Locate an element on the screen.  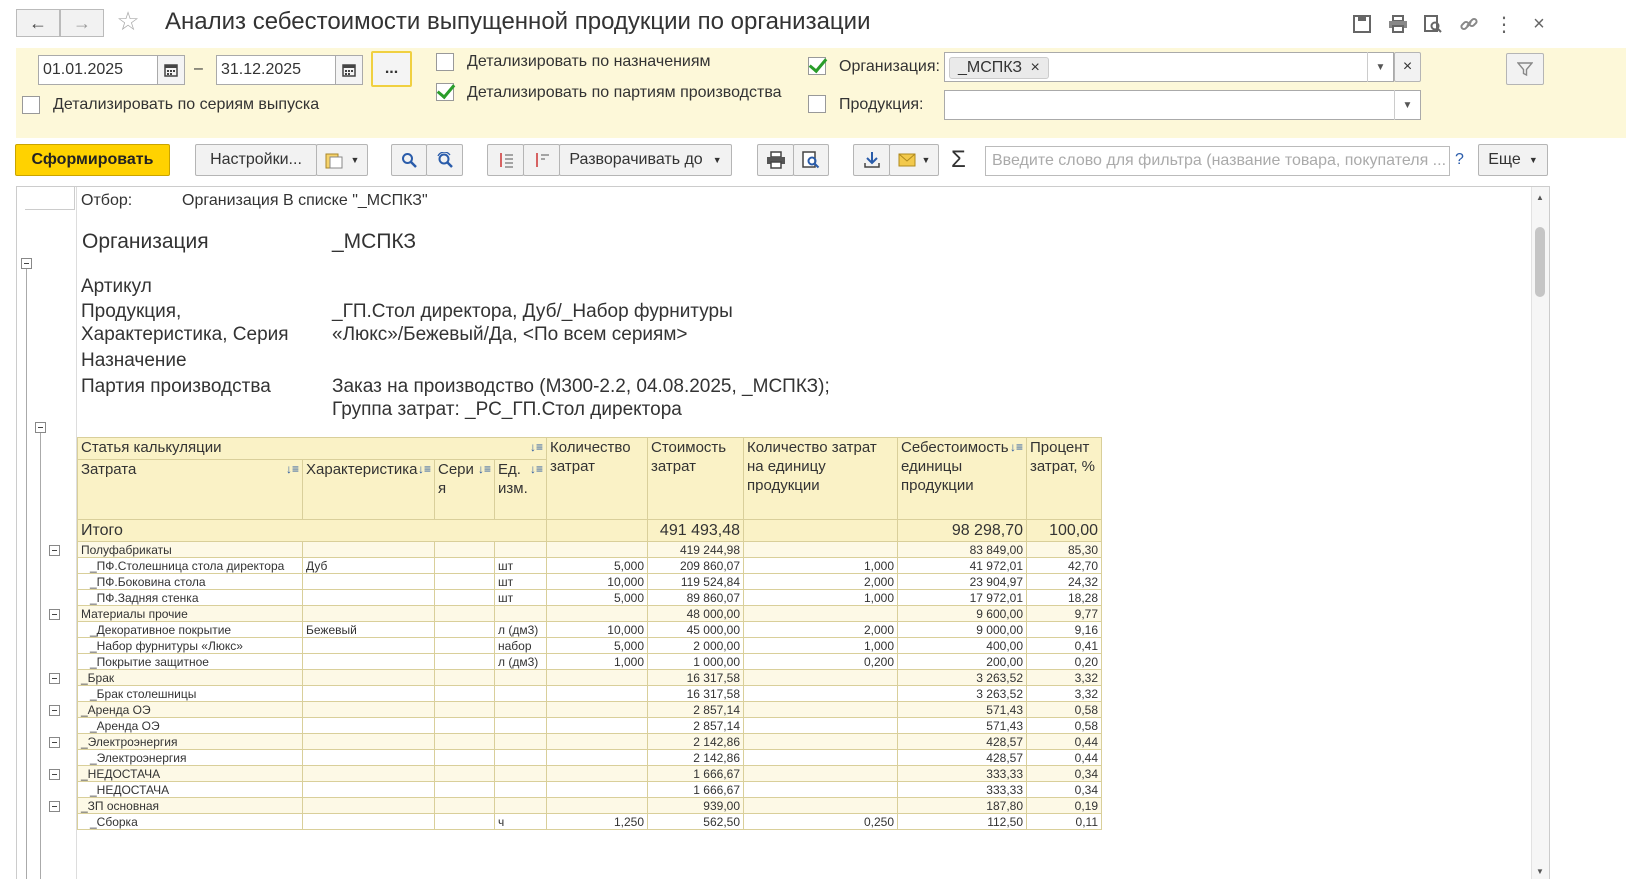
cell-amount: 939,00 is located at coordinates (695, 805).